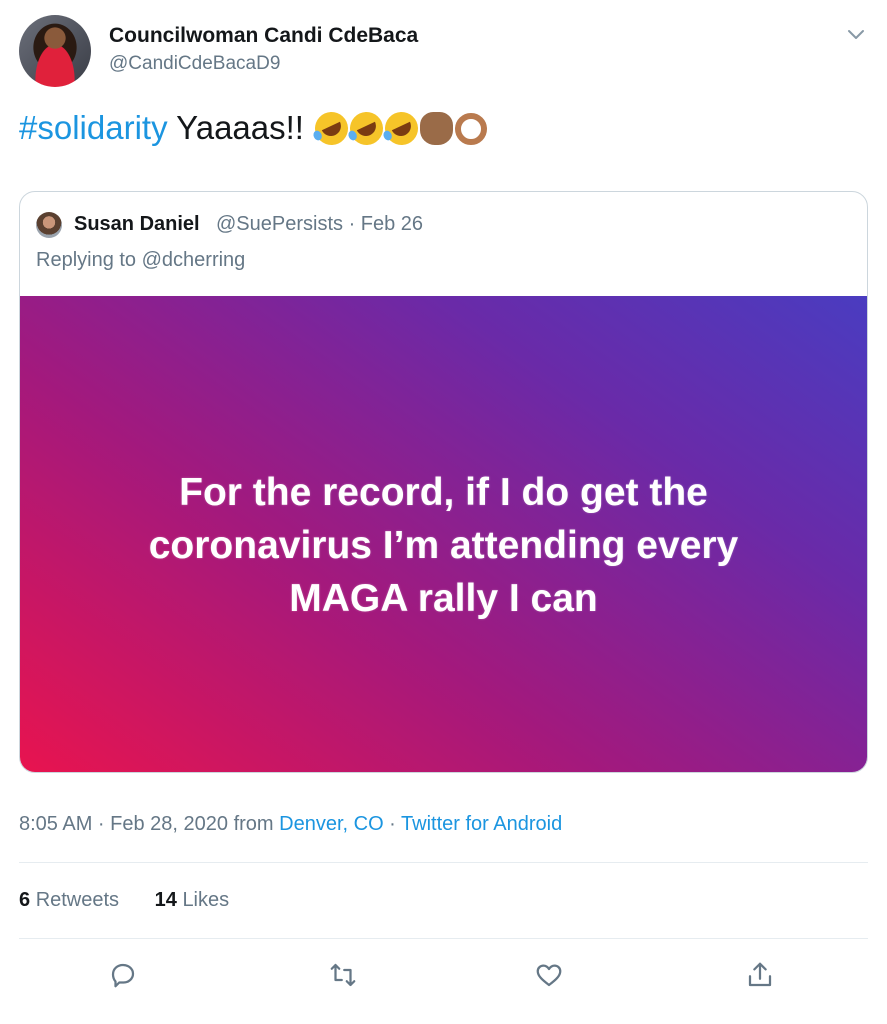  I want to click on retweets-count: 6, so click(25, 900).